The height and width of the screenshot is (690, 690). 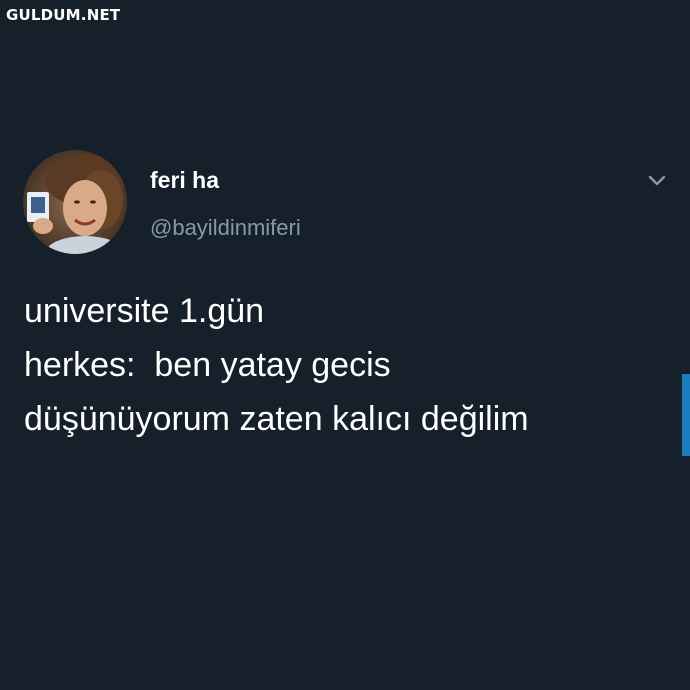 I want to click on scrollbar, so click(x=686, y=415).